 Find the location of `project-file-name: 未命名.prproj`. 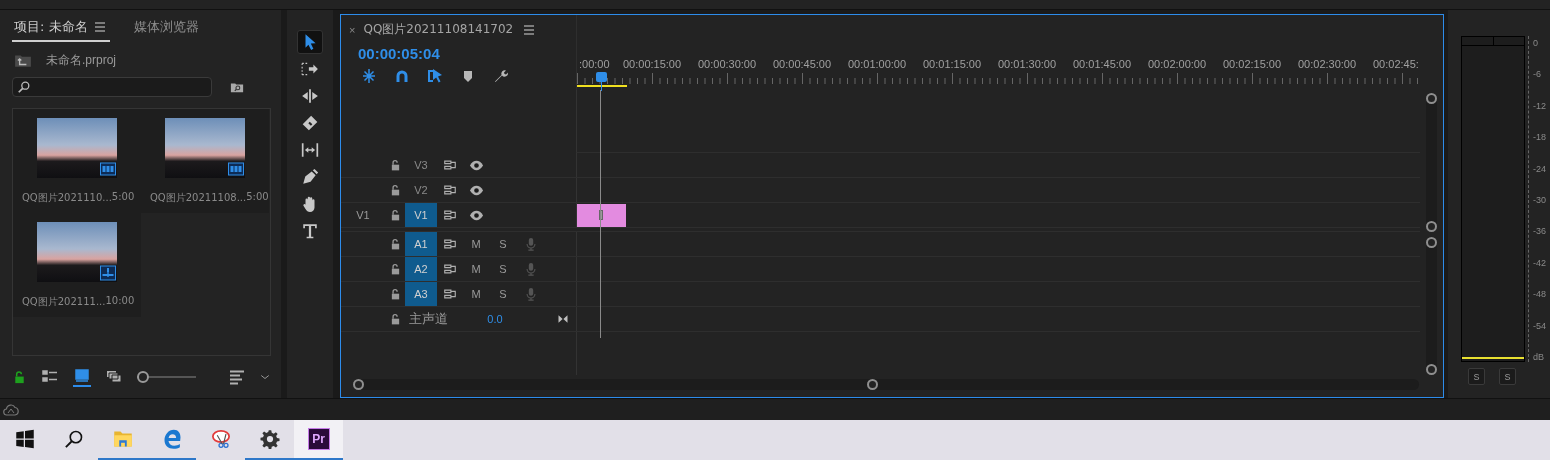

project-file-name: 未命名.prproj is located at coordinates (81, 60).